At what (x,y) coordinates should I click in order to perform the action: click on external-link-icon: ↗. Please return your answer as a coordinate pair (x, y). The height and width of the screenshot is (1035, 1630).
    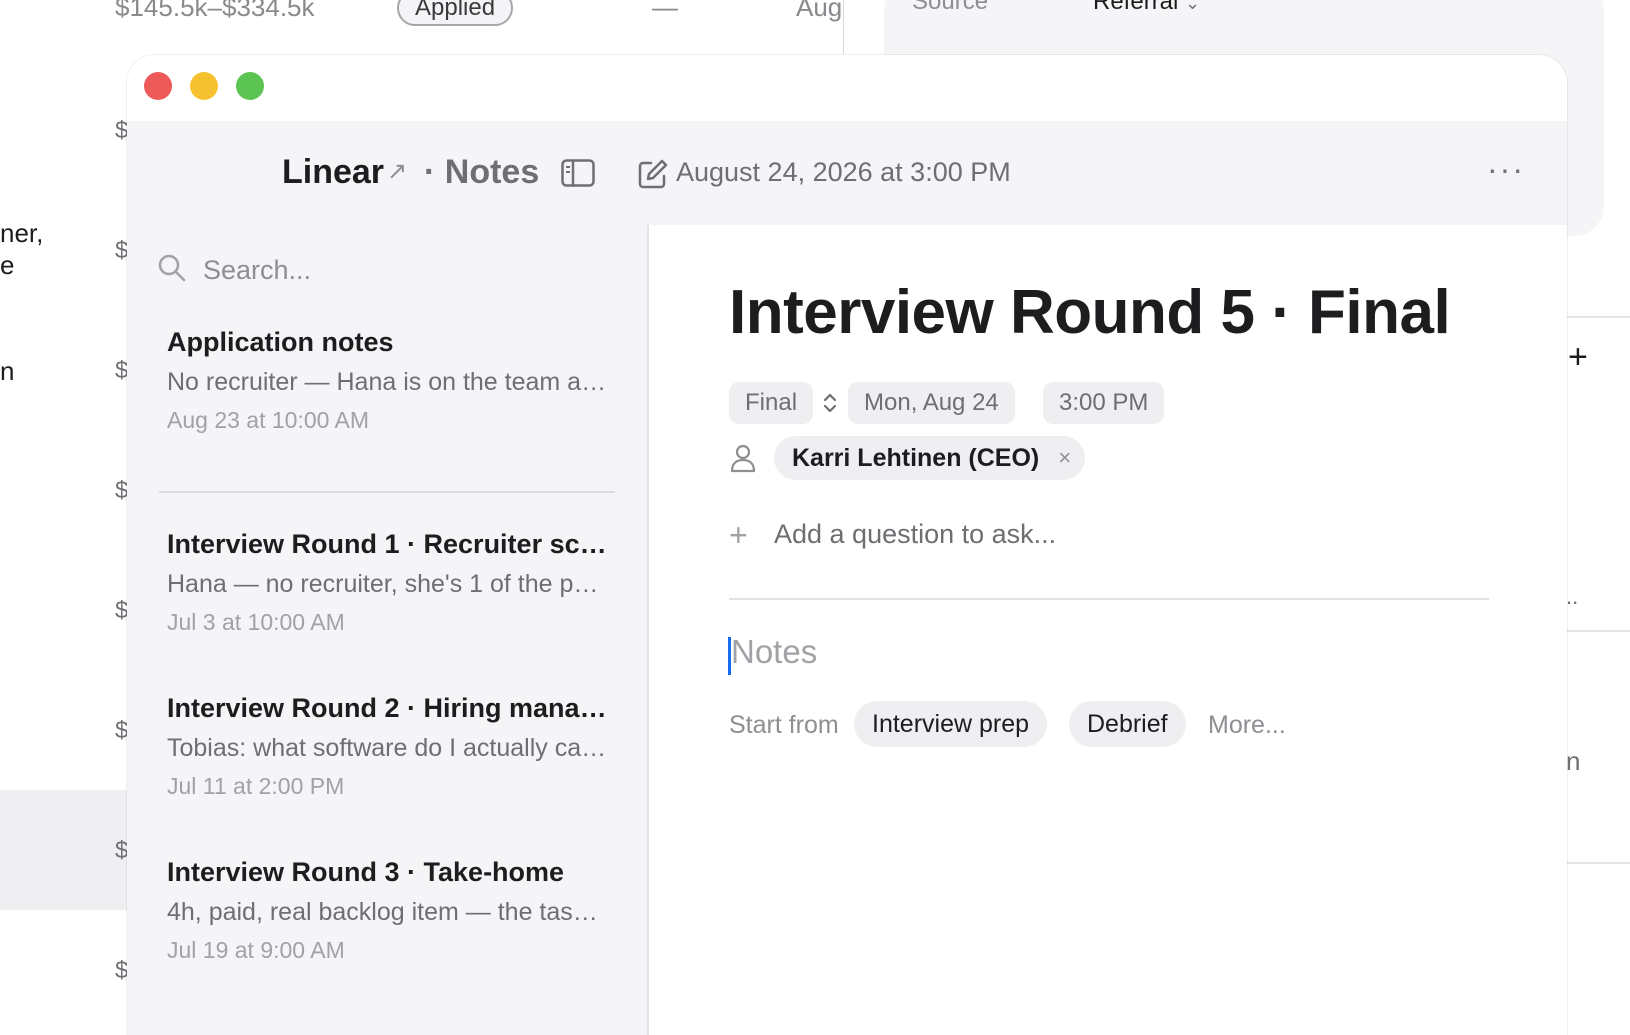
    Looking at the image, I should click on (397, 171).